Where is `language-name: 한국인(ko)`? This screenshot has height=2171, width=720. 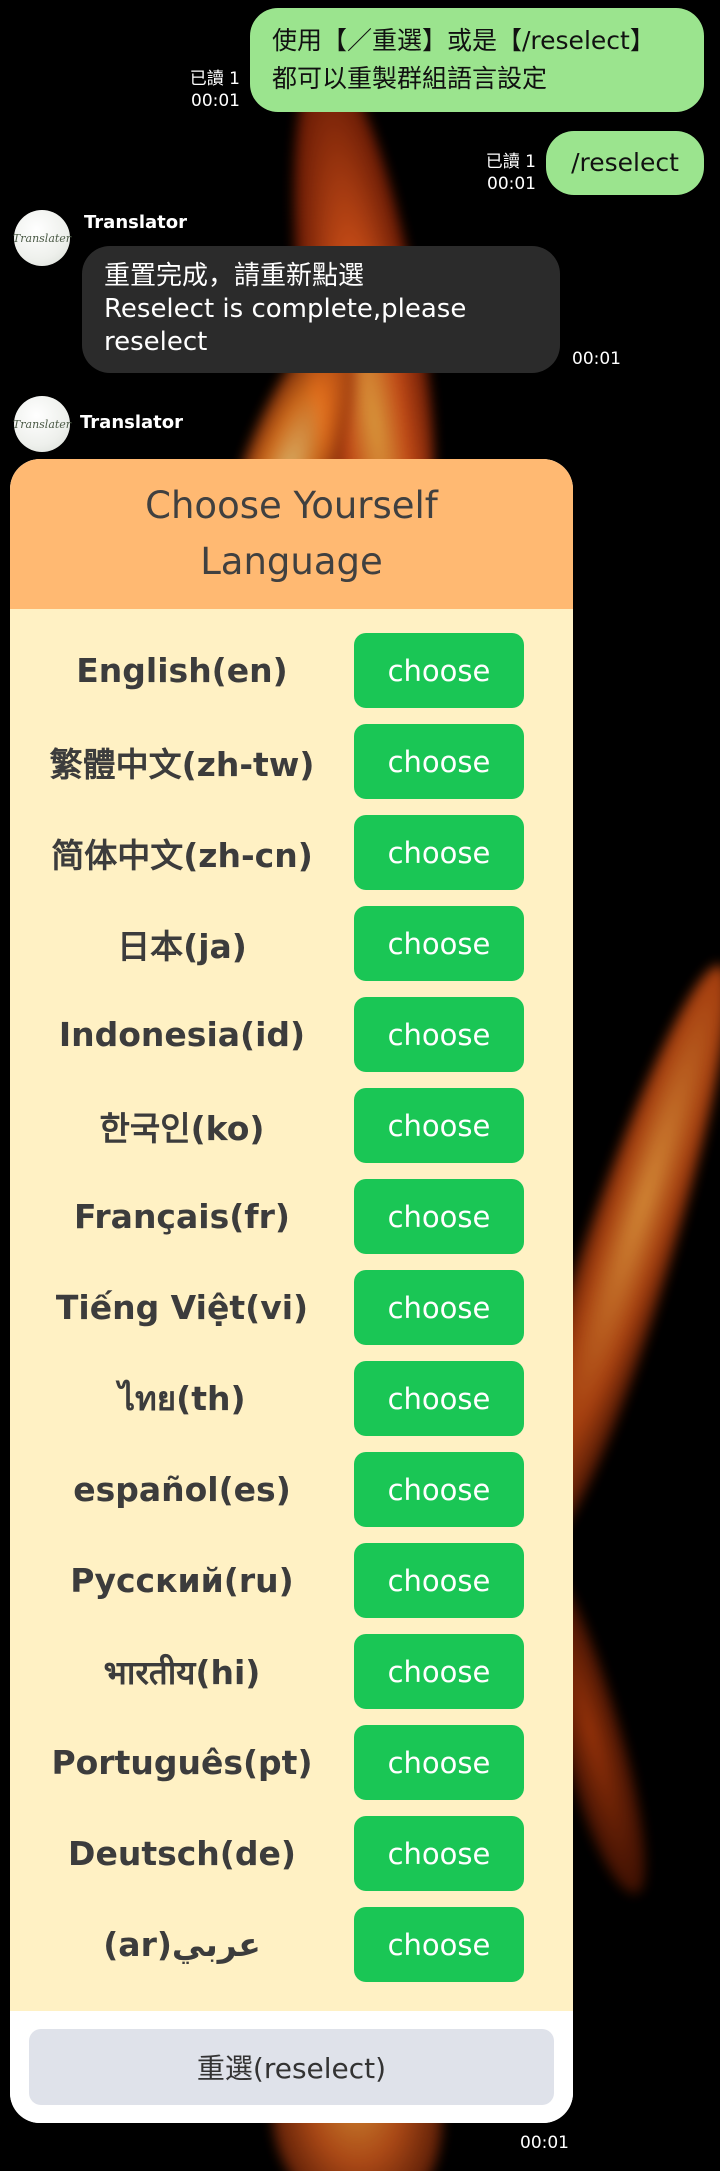 language-name: 한국인(ko) is located at coordinates (182, 1128).